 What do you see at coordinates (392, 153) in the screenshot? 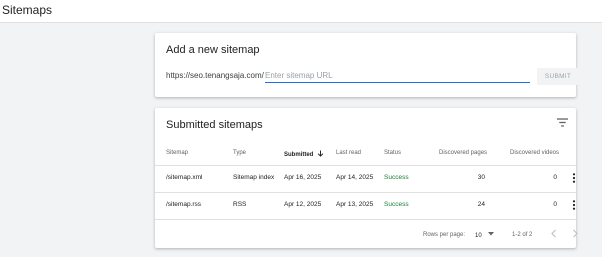
I see `column-header-status: Status` at bounding box center [392, 153].